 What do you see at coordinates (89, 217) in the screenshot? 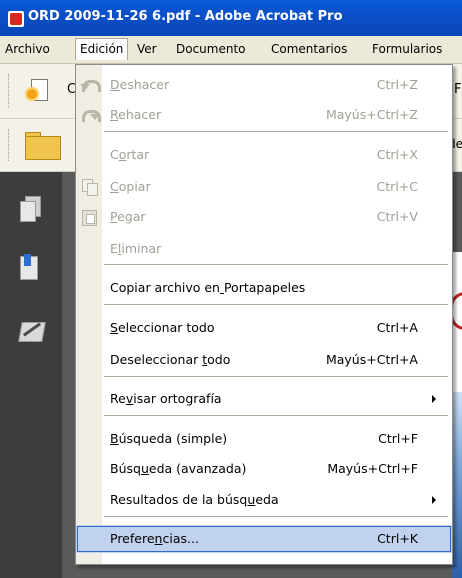
I see `paste-icon` at bounding box center [89, 217].